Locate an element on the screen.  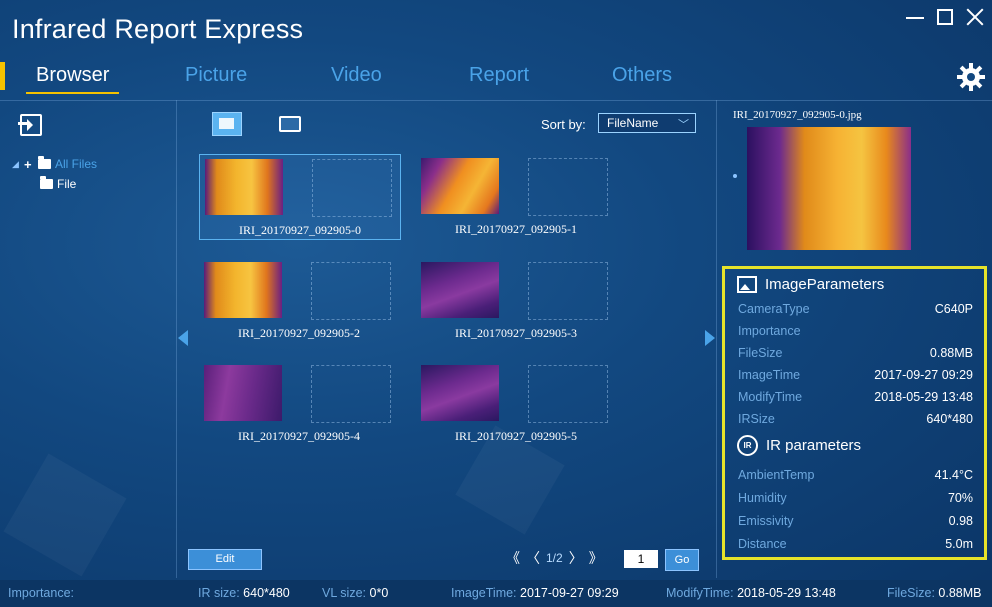
param-row: CameraType C640P is located at coordinates (855, 309).